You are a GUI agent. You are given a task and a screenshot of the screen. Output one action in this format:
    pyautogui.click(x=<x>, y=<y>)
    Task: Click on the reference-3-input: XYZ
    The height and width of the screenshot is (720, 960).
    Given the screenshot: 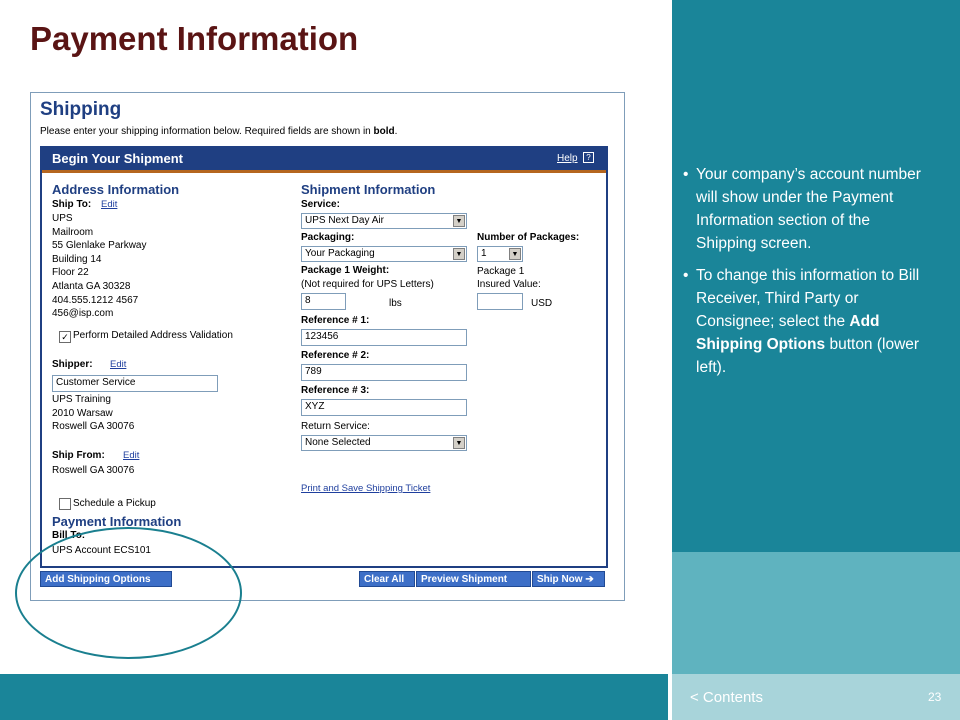 What is the action you would take?
    pyautogui.click(x=384, y=407)
    